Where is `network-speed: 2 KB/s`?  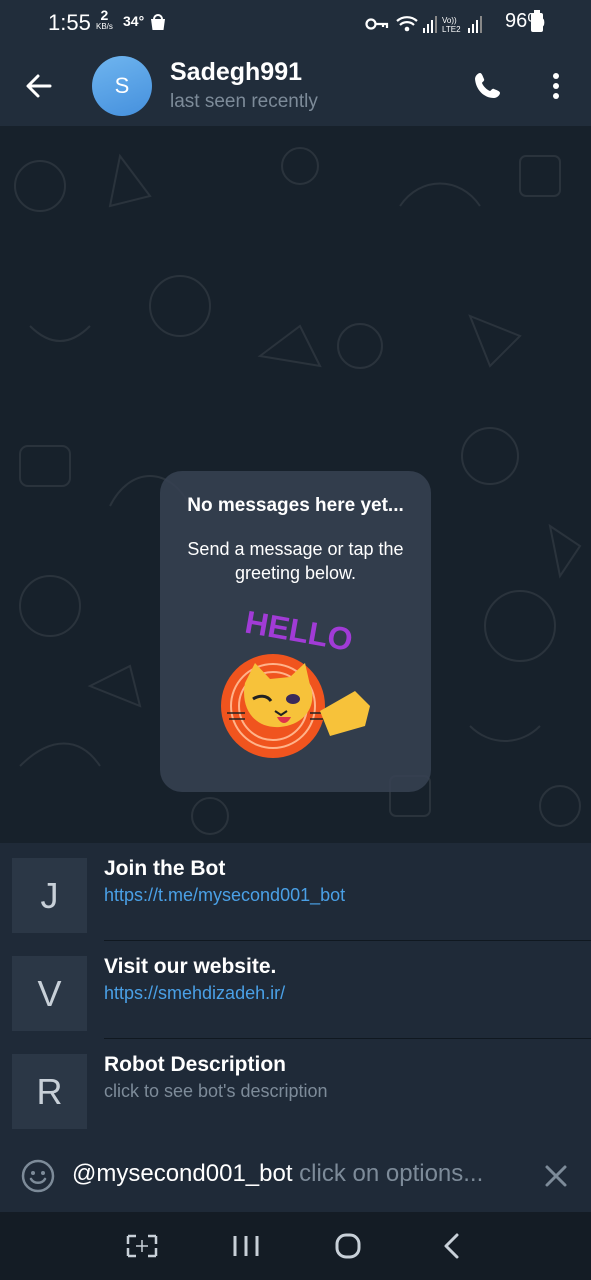
network-speed: 2 KB/s is located at coordinates (104, 19).